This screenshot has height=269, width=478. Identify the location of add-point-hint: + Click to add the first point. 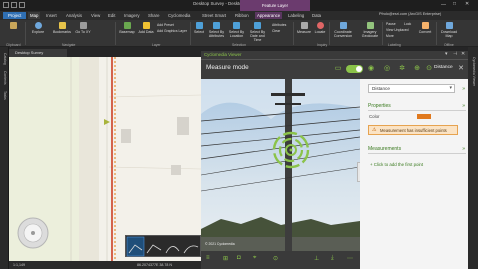
(396, 164).